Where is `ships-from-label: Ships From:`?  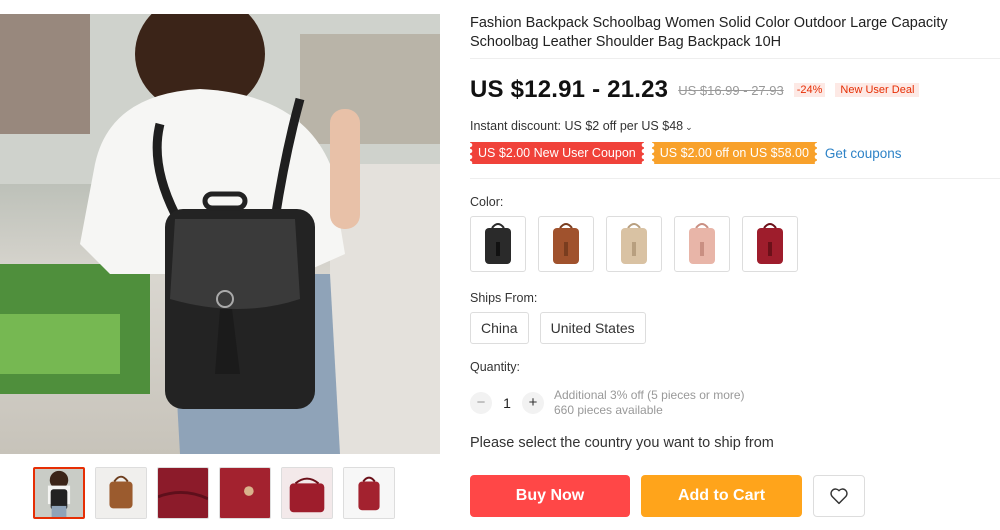
ships-from-label: Ships From: is located at coordinates (504, 298).